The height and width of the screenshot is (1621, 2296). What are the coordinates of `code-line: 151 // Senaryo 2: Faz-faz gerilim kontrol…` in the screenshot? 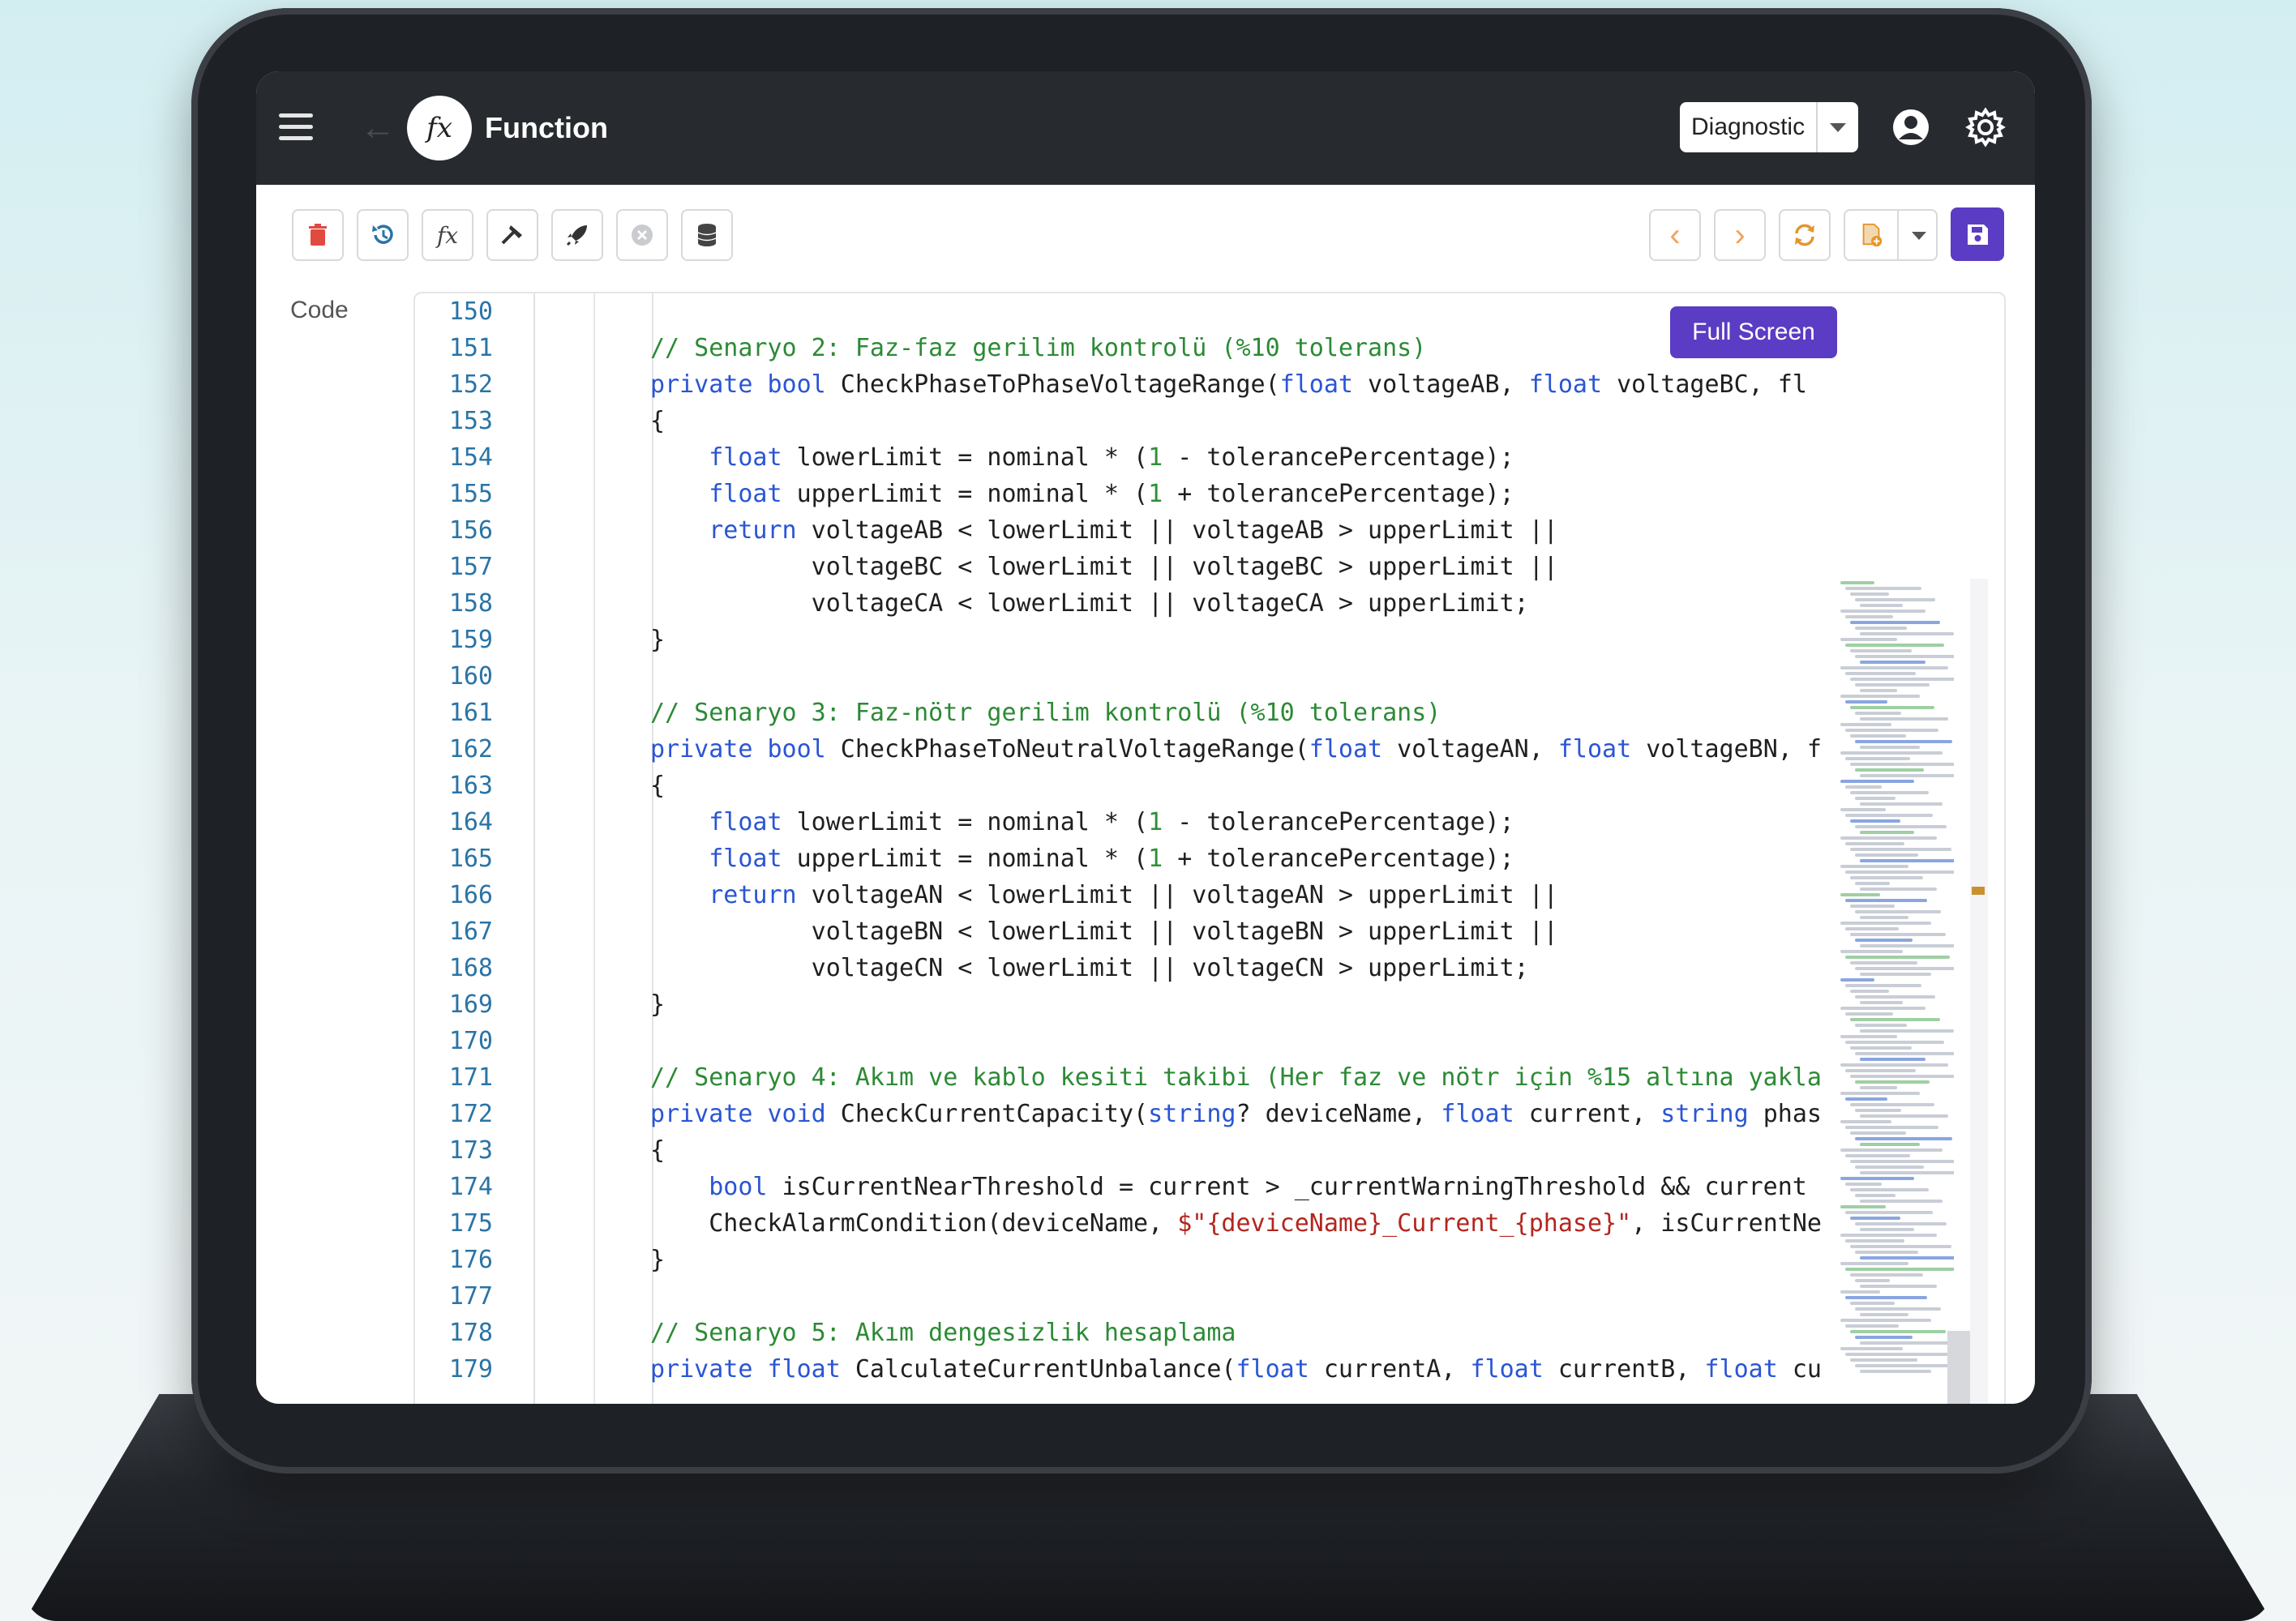 It's located at (1104, 348).